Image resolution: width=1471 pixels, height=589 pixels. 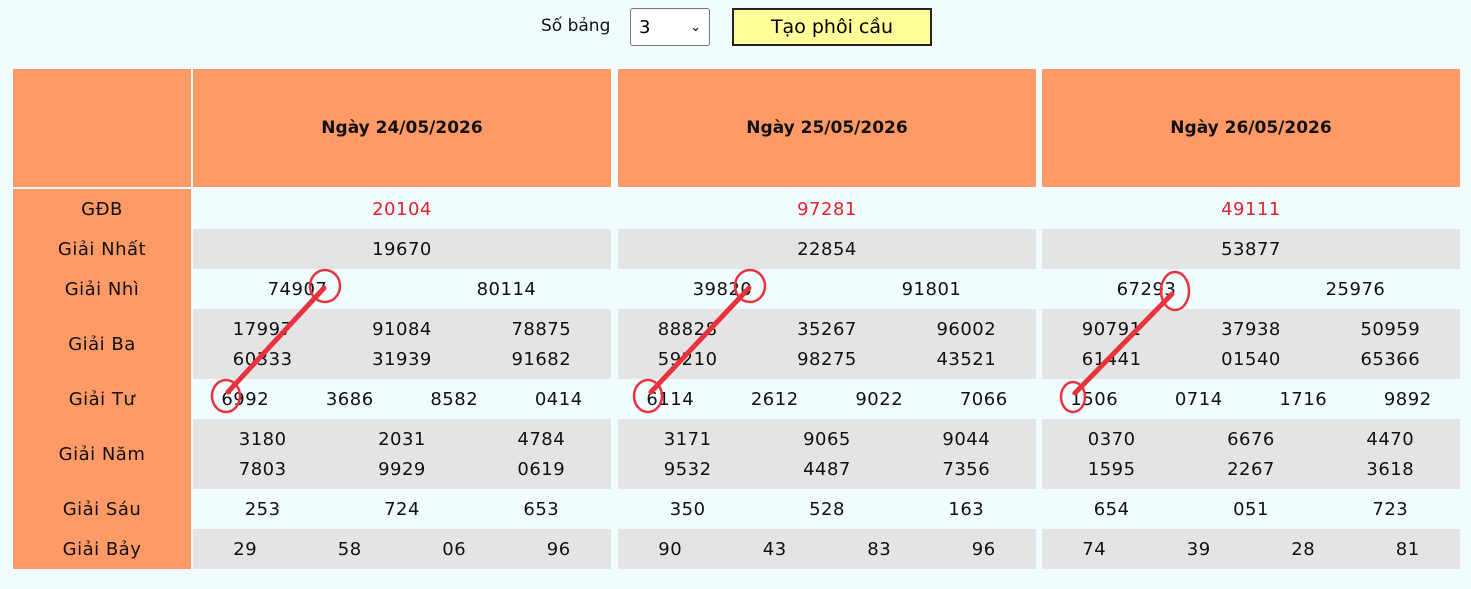 What do you see at coordinates (687, 359) in the screenshot?
I see `prize-value: 59210` at bounding box center [687, 359].